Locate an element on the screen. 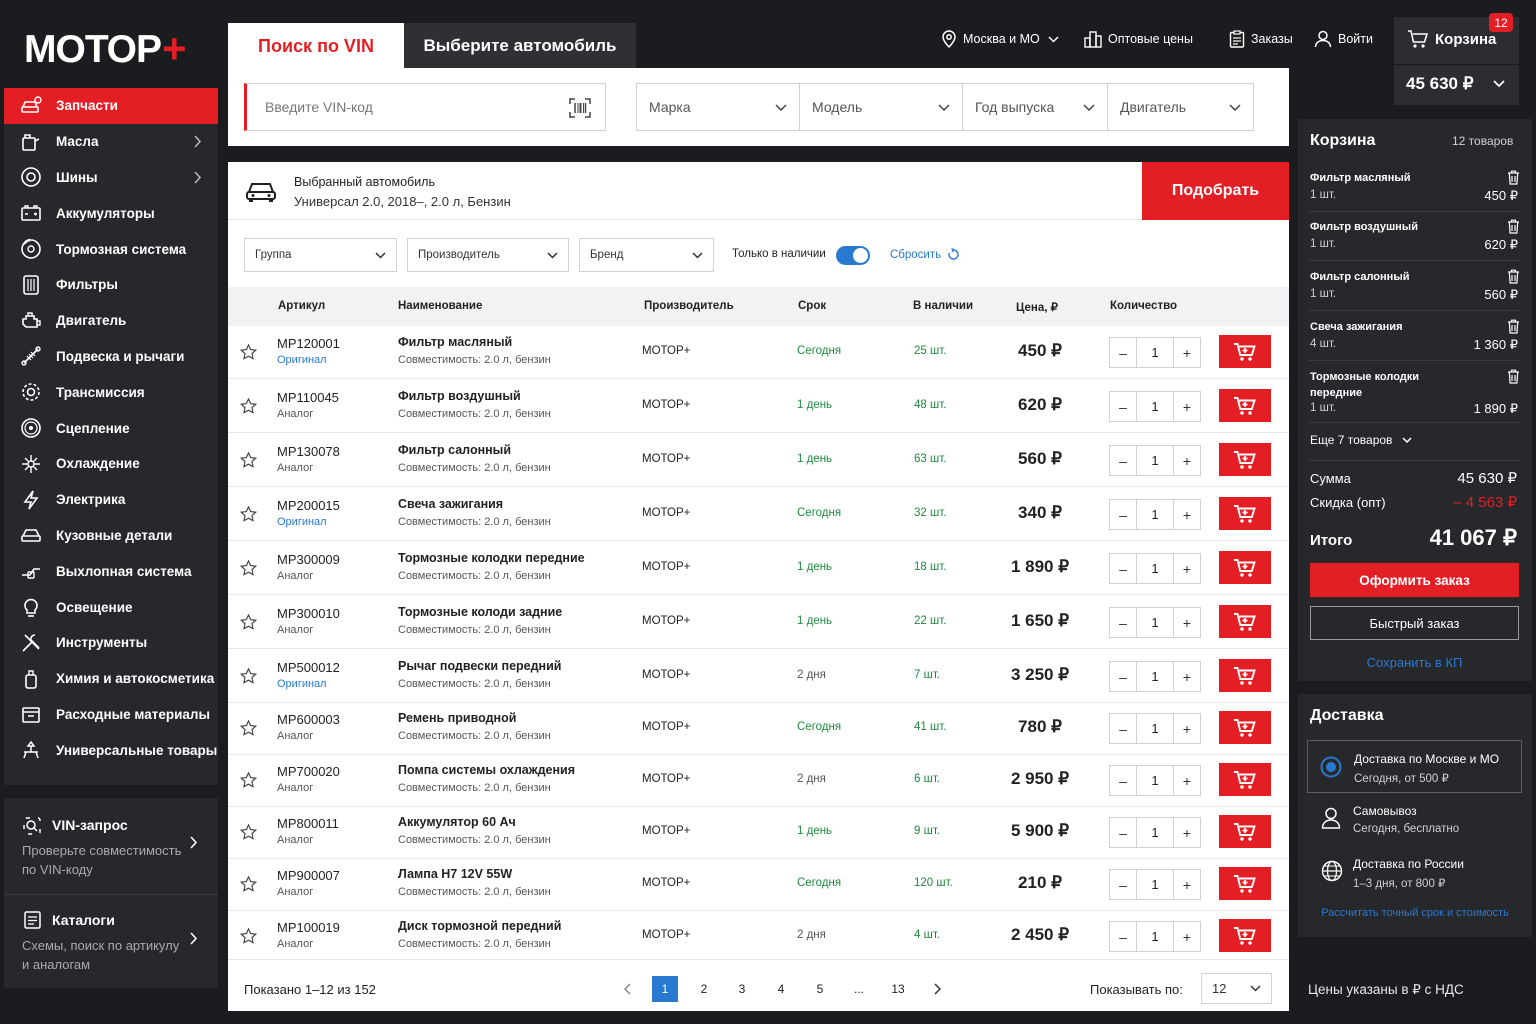  sidebar-item-13: Кузовные детали is located at coordinates (111, 536).